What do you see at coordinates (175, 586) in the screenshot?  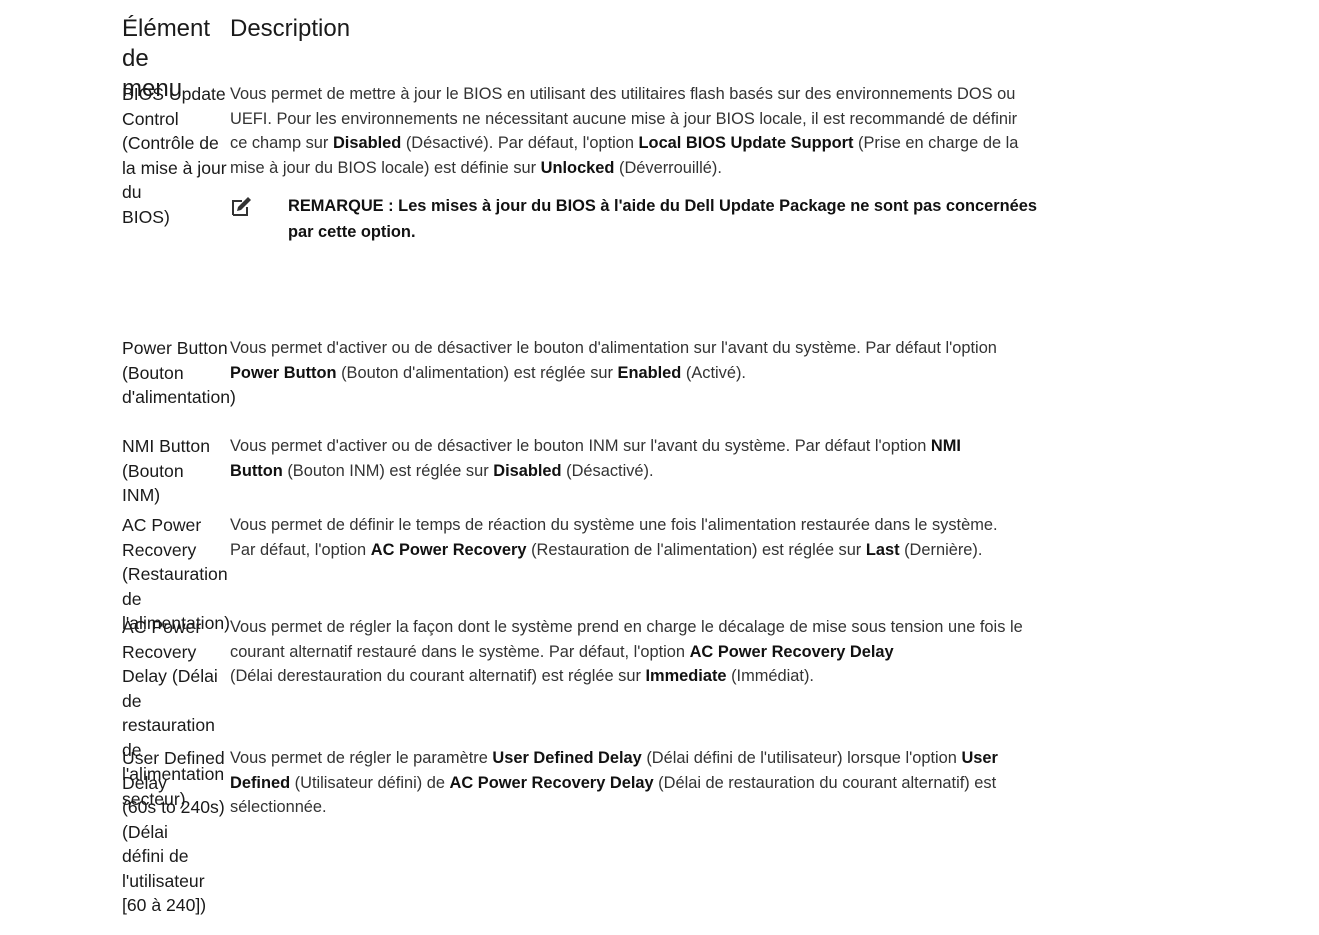 I see `menu-item-name-line: (Restauration de` at bounding box center [175, 586].